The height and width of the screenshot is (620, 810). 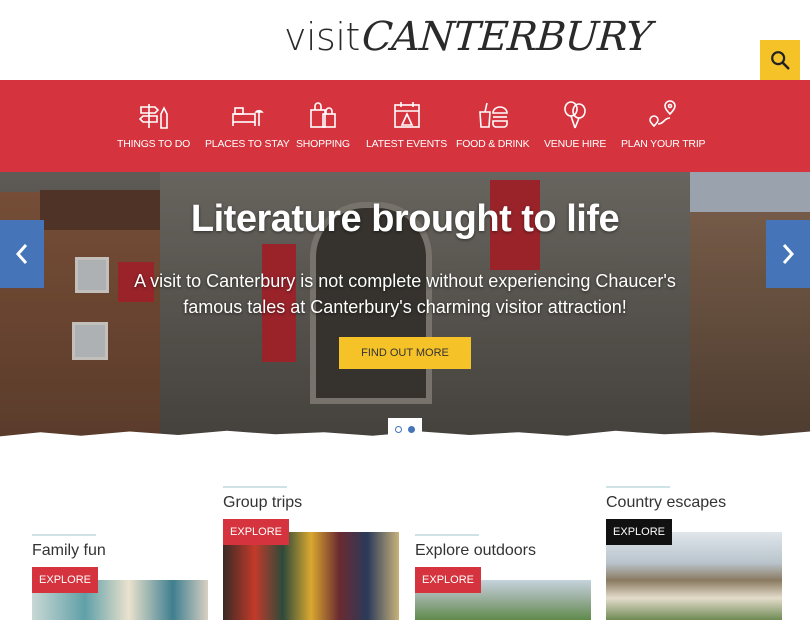 I want to click on site-logo: visit CANTERBURY, so click(x=468, y=41).